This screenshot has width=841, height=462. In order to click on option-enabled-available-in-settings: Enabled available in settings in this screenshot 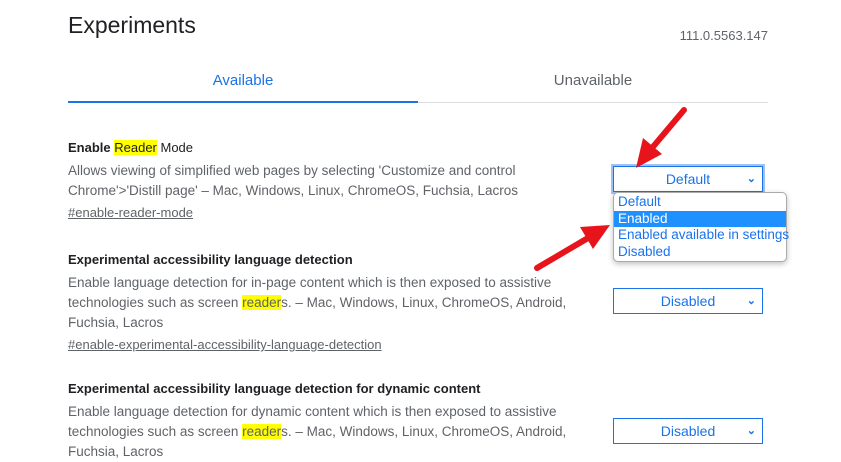, I will do `click(701, 235)`.